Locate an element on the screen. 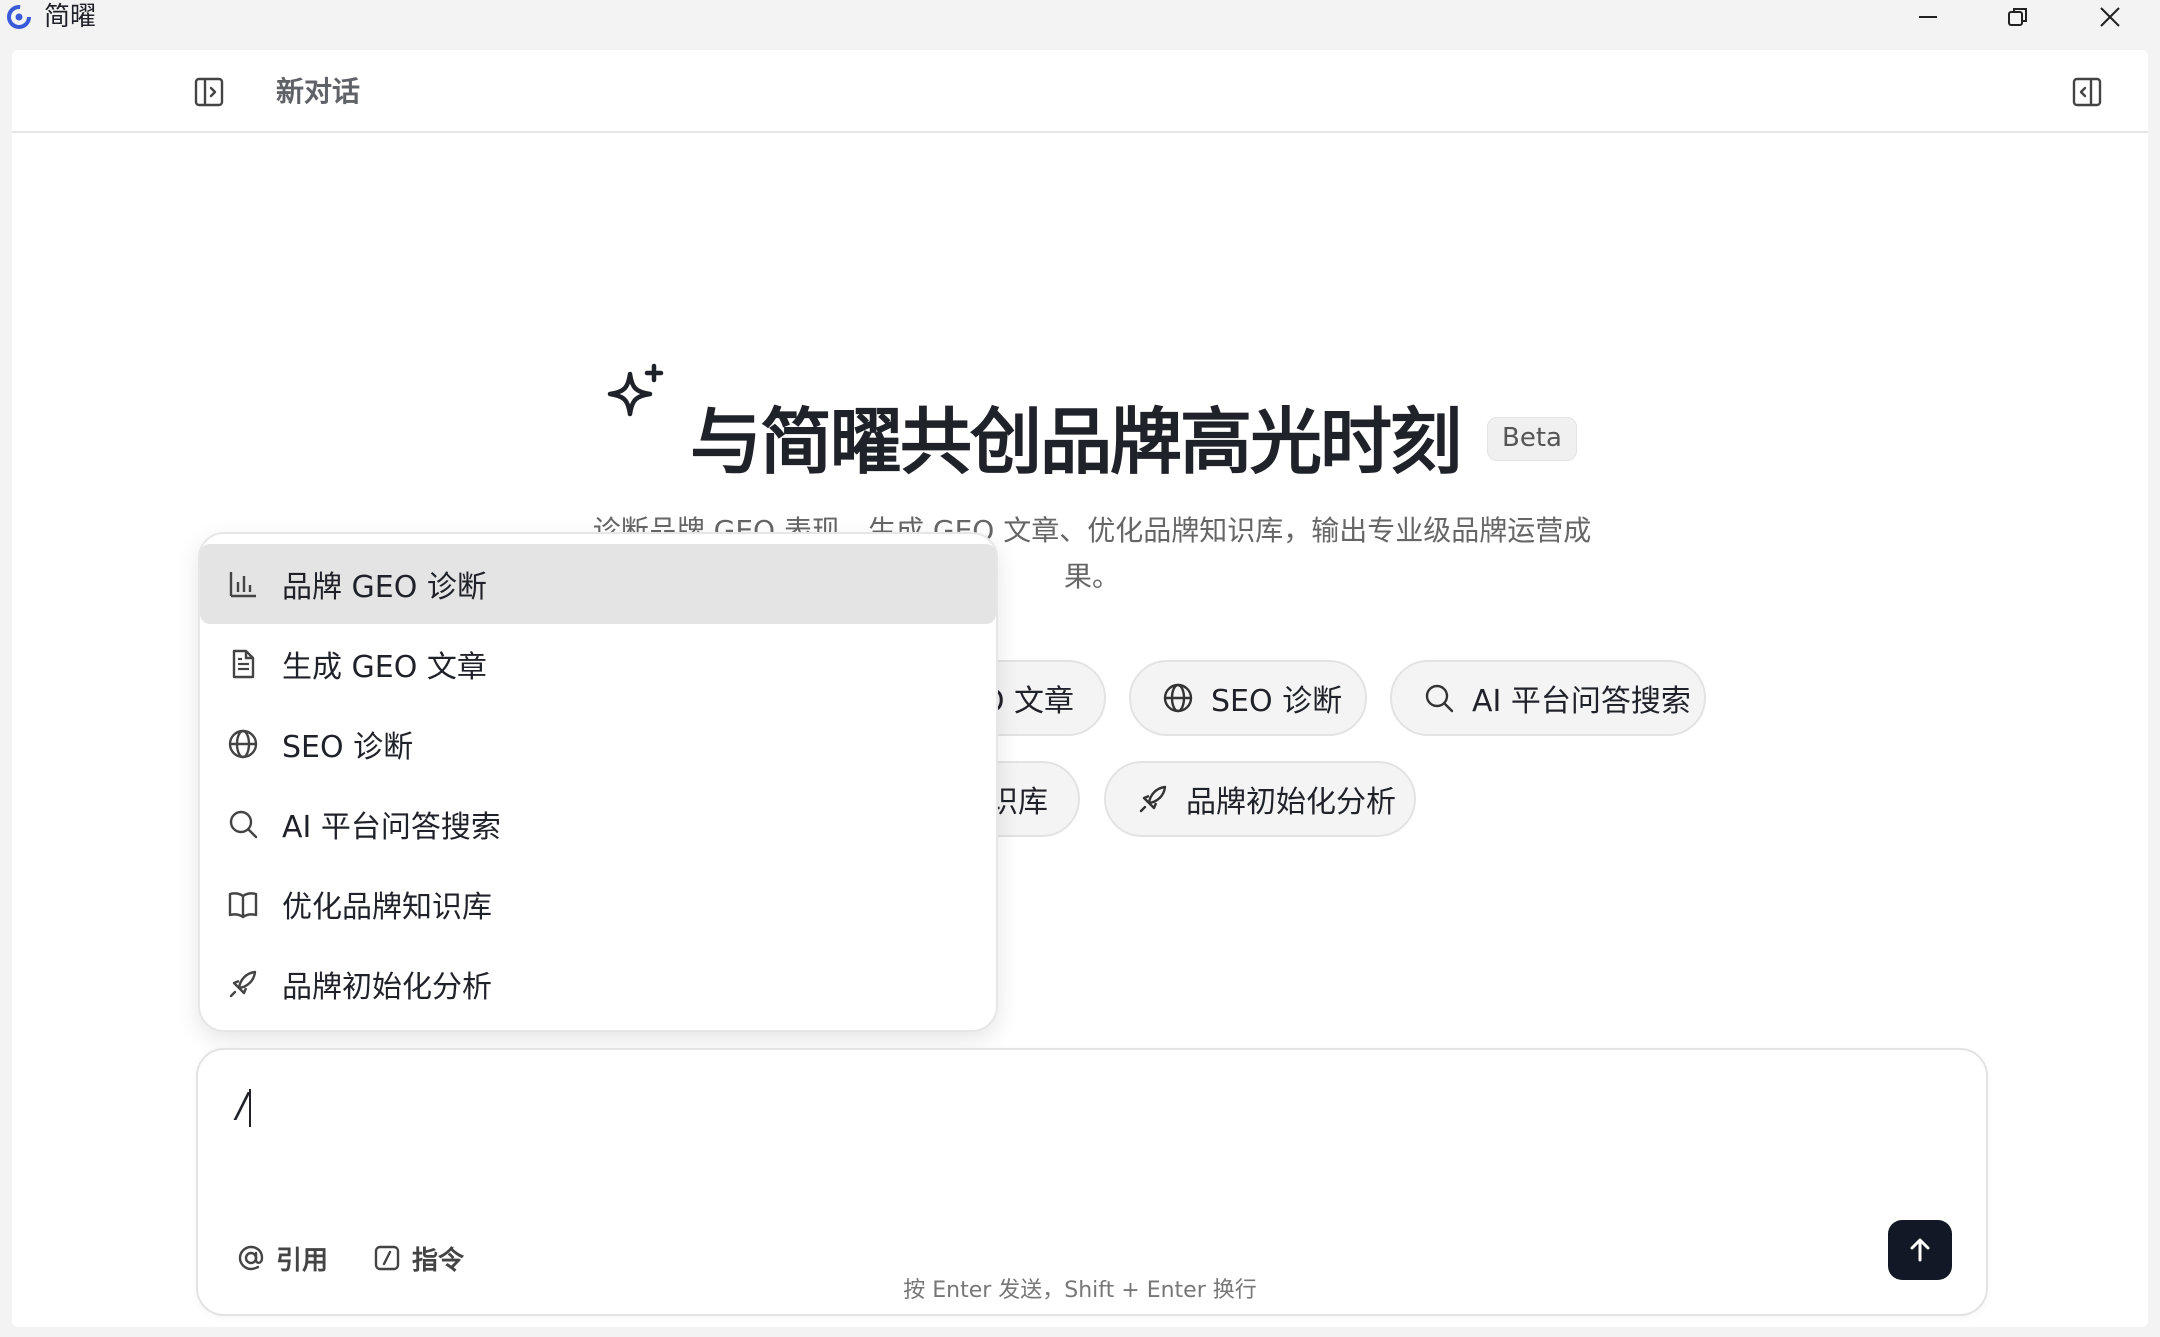 The width and height of the screenshot is (2160, 1337). dropdown-item-label: SEO 诊断 is located at coordinates (348, 747).